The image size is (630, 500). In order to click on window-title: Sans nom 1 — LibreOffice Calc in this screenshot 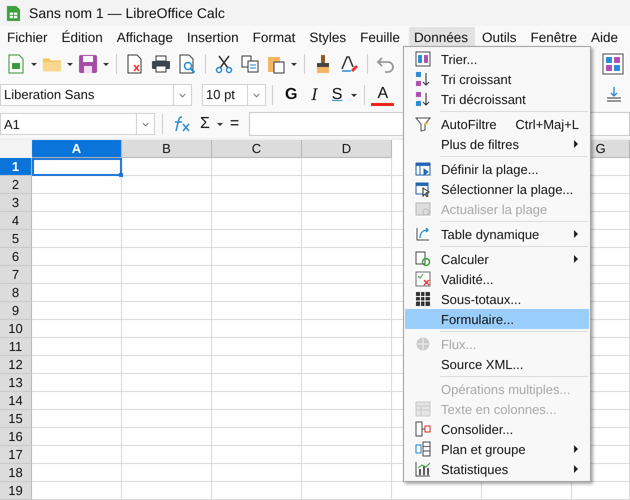, I will do `click(127, 13)`.